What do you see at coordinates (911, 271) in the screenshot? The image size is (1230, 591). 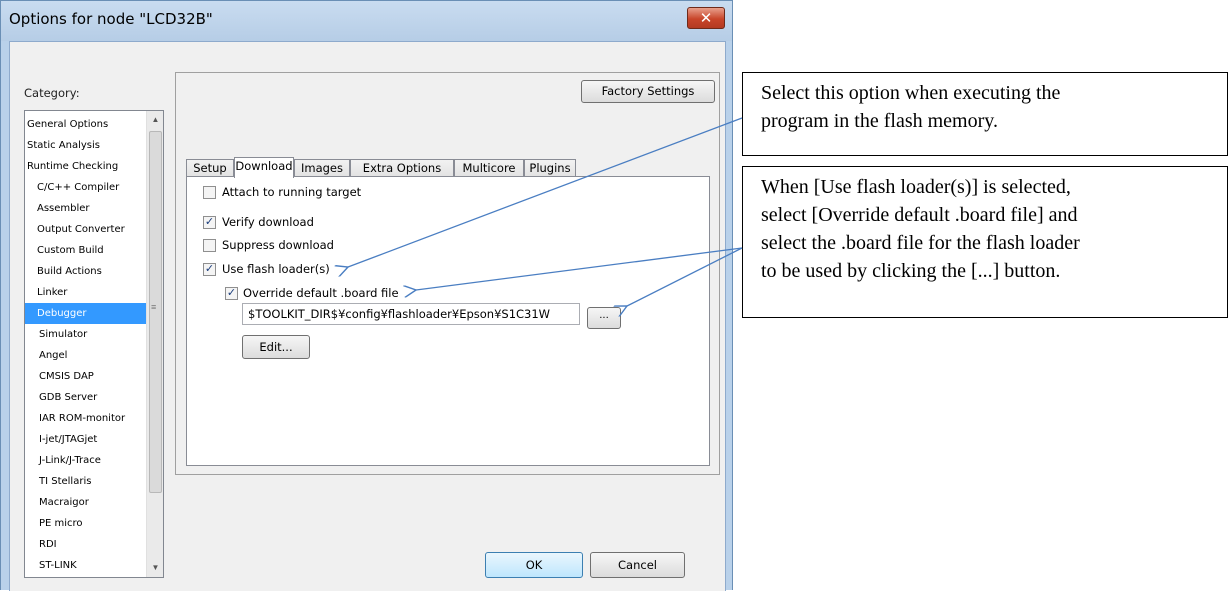 I see `callout-line: to be used by clicking the [...] button.` at bounding box center [911, 271].